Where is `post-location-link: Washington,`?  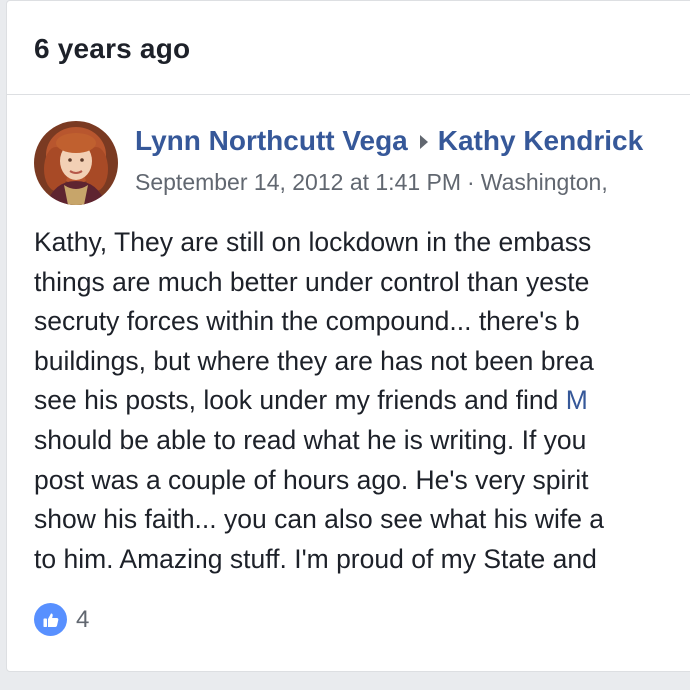
post-location-link: Washington, is located at coordinates (544, 182).